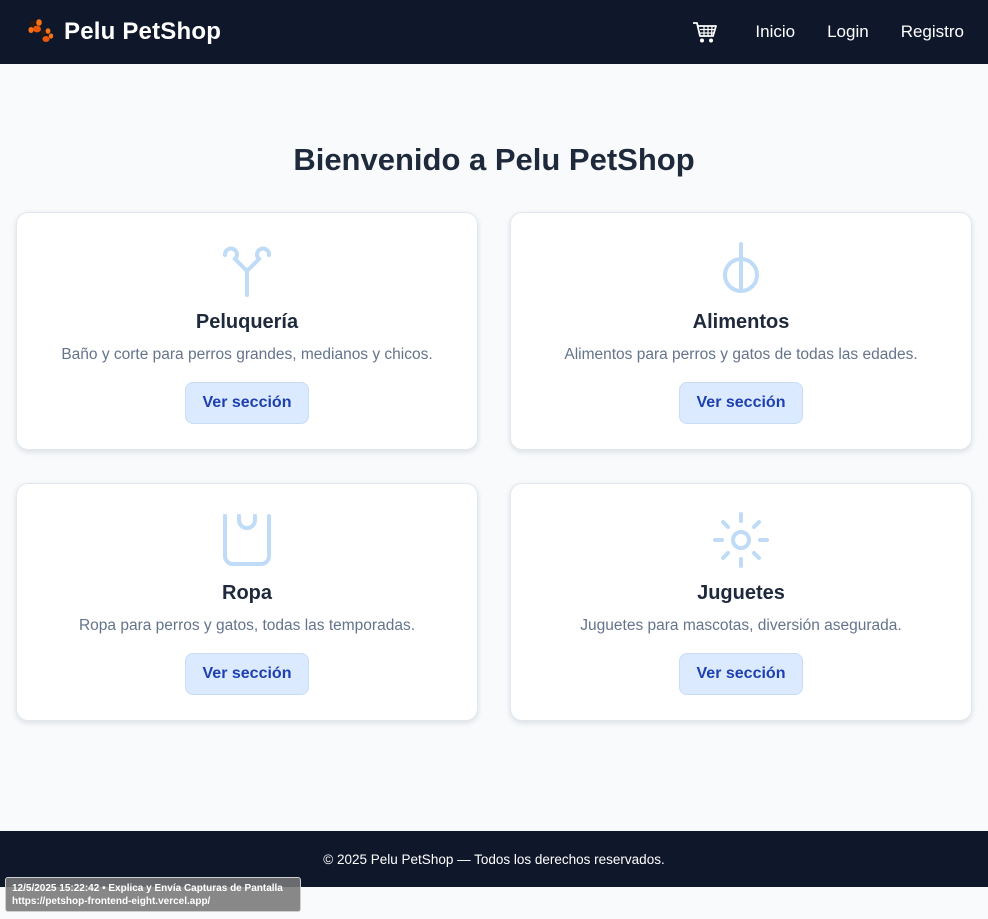 The width and height of the screenshot is (988, 919). Describe the element at coordinates (247, 322) in the screenshot. I see `card-title: Peluquería` at that location.